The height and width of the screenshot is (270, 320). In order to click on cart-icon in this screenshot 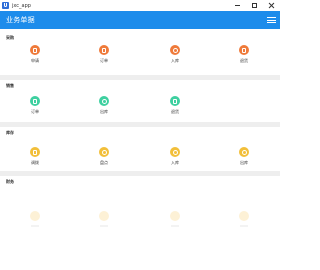, I will do `click(35, 50)`.